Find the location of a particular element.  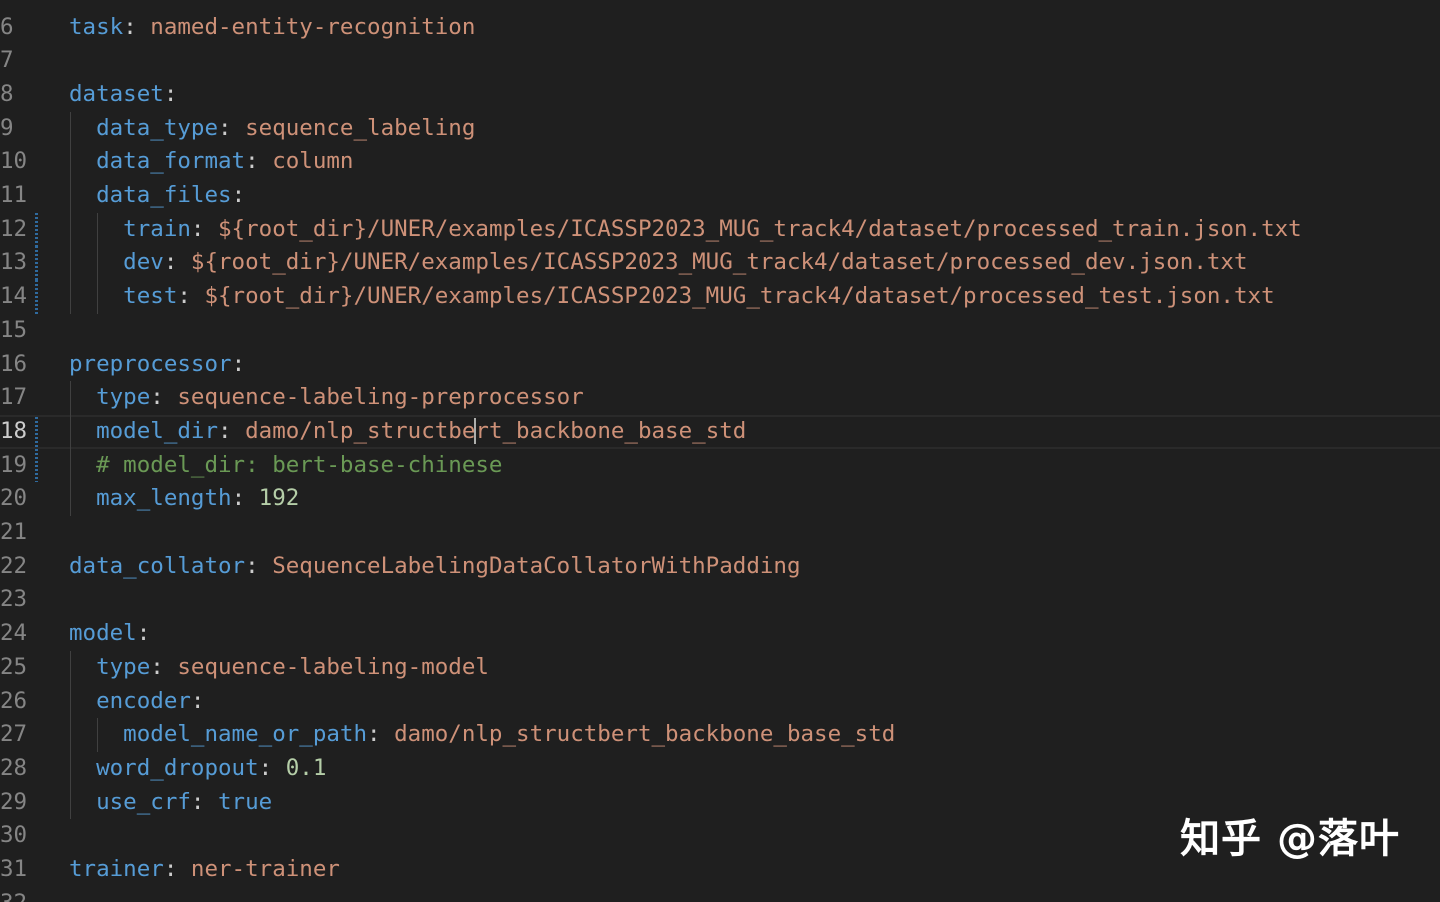

code-text: type: sequence-labeling-model is located at coordinates (279, 668).